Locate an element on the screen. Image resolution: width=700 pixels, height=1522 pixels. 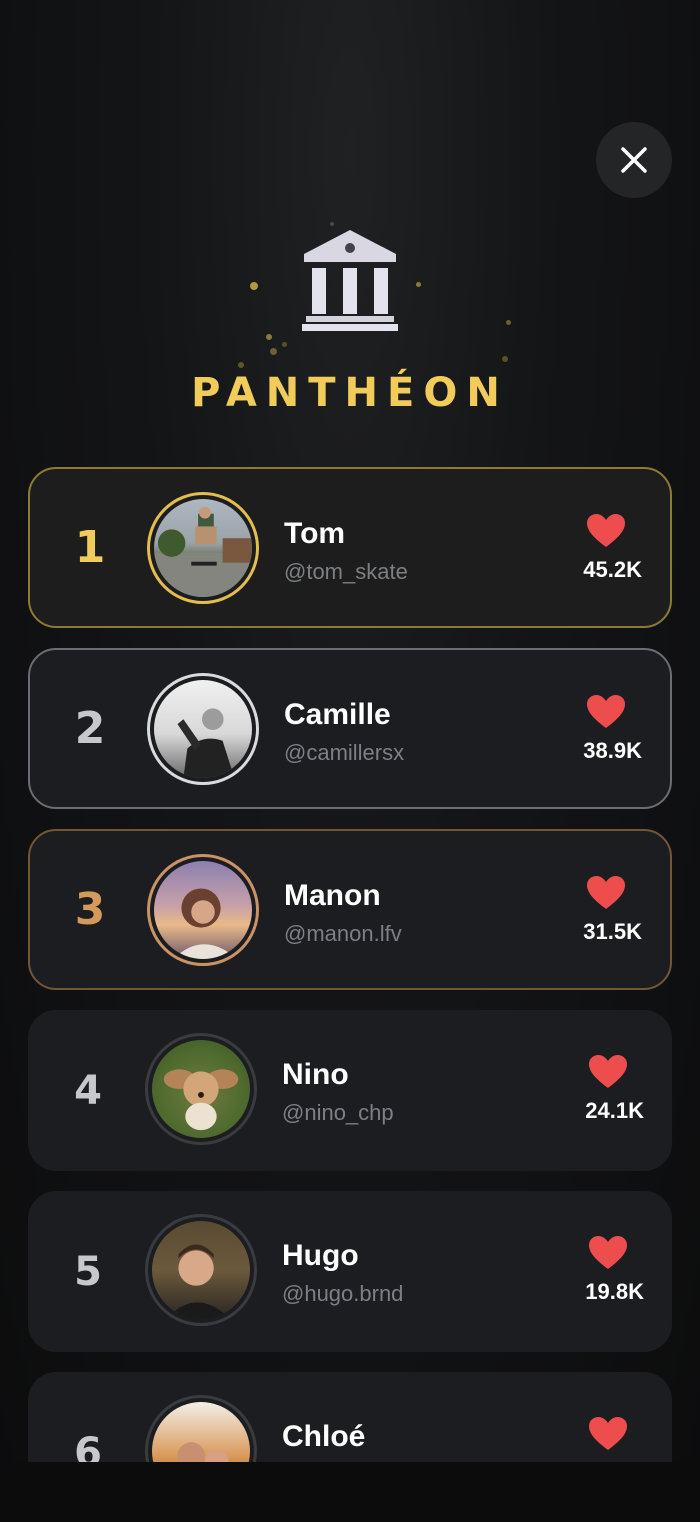
likes-count: 19.8K is located at coordinates (614, 1291).